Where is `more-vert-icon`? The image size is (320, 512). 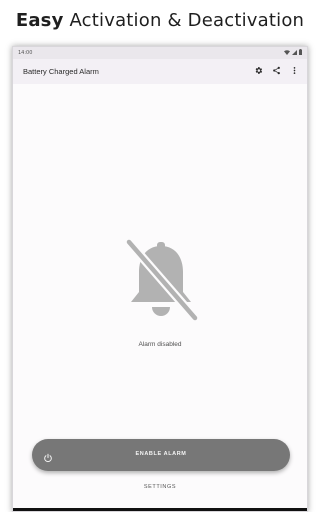
more-vert-icon is located at coordinates (294, 70).